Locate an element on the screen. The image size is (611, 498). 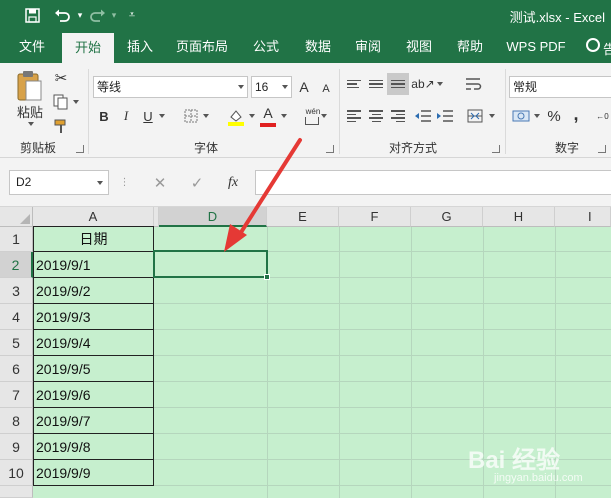
tab-formulas: 公式 is located at coordinates (266, 46).